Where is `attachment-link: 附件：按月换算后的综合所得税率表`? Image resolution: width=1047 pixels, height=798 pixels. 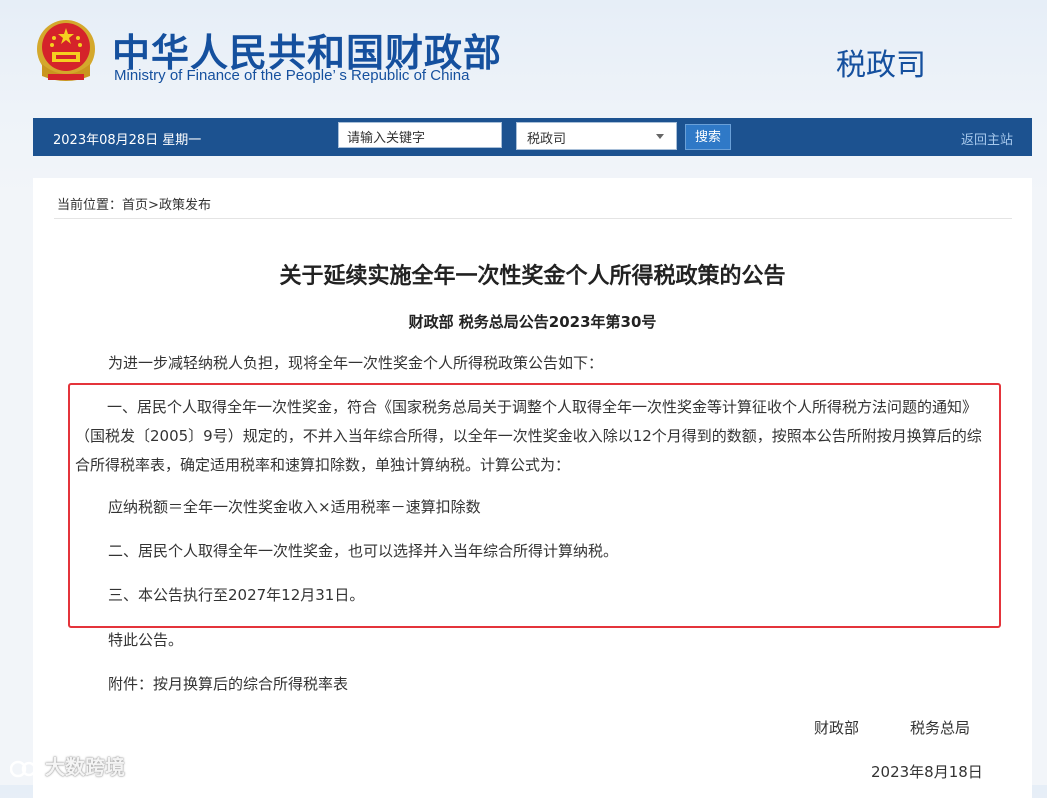 attachment-link: 附件：按月换算后的综合所得税率表 is located at coordinates (228, 684).